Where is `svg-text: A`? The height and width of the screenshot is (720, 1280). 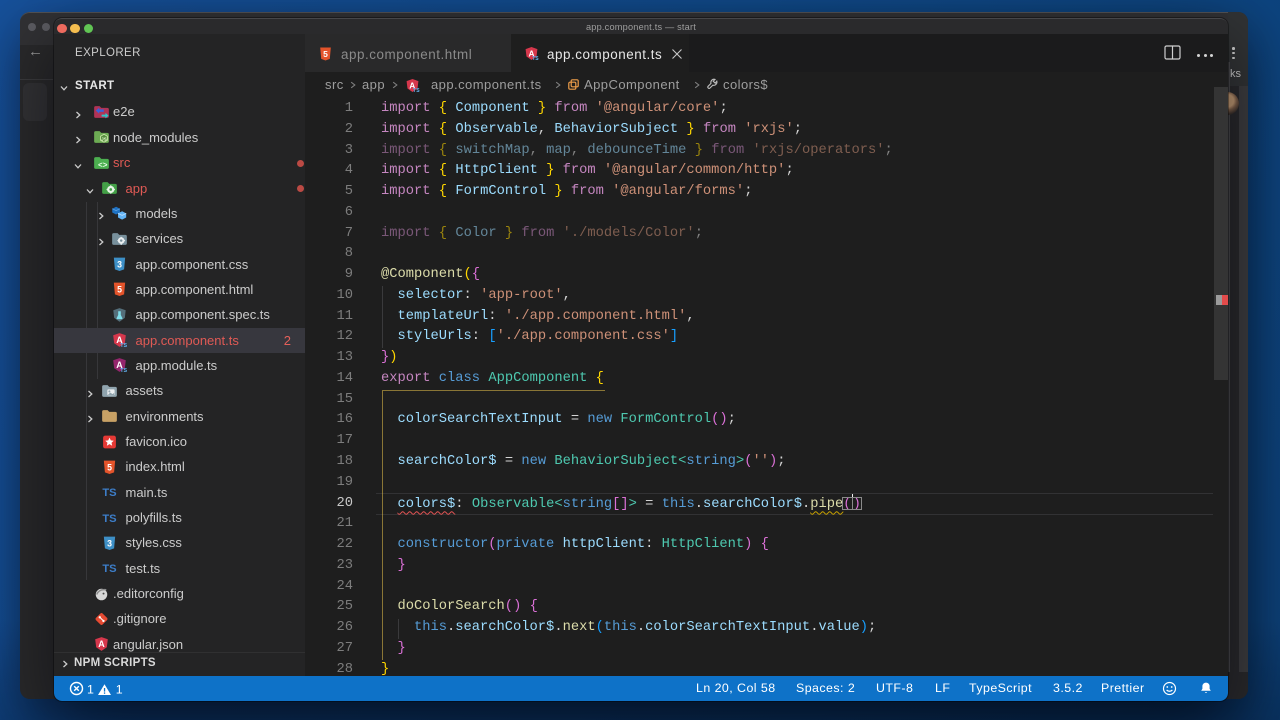 svg-text: A is located at coordinates (101, 644).